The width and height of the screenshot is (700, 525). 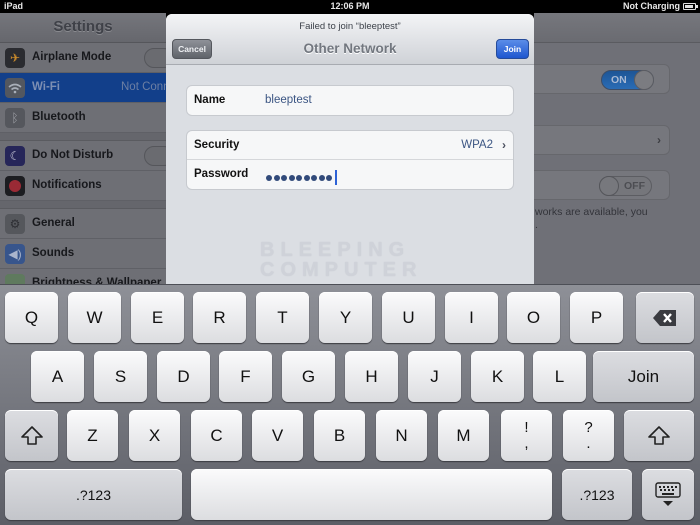 I want to click on credentials-group: Security WPA2 › Password, so click(x=350, y=160).